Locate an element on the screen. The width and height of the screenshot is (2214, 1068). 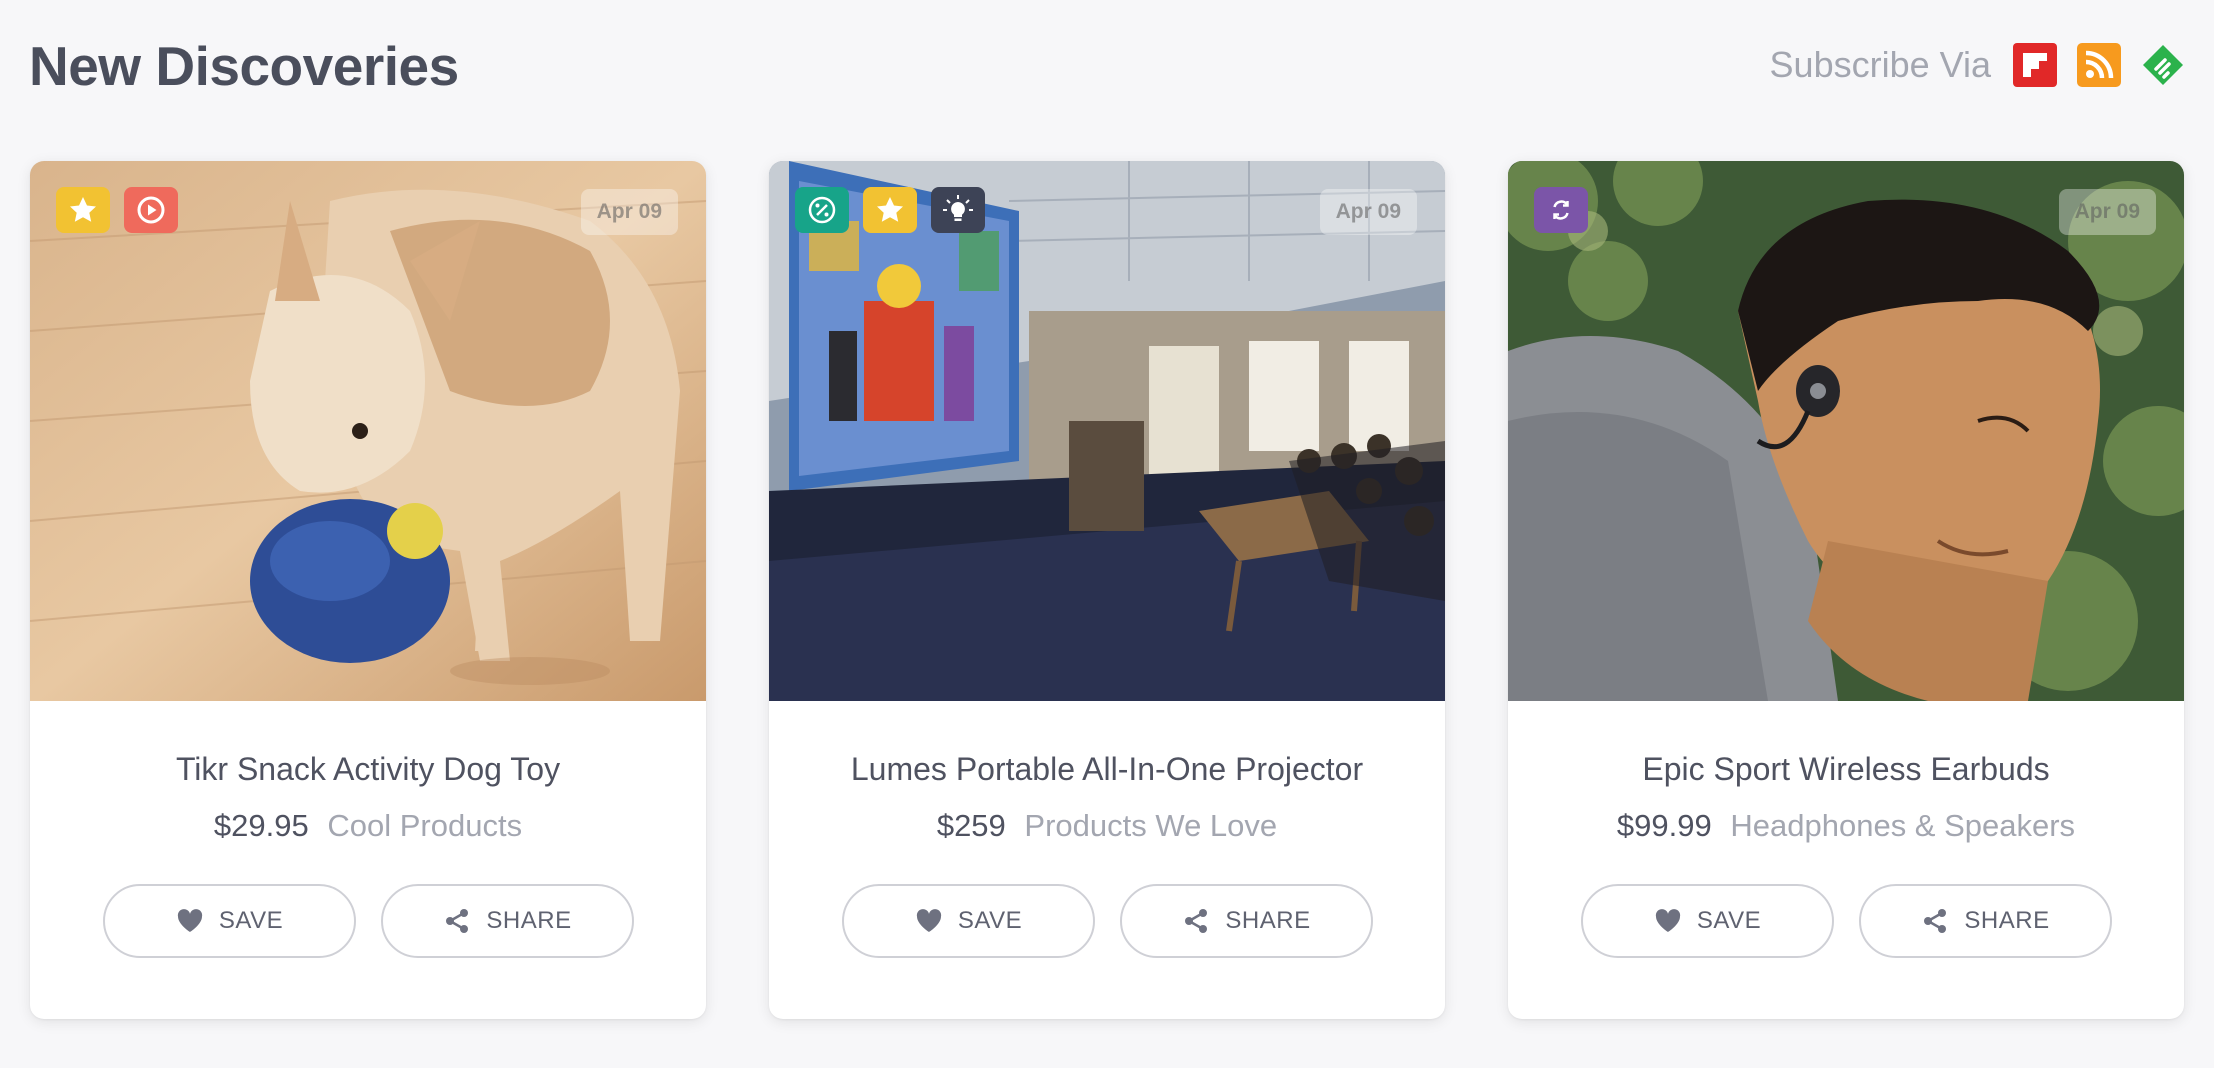
rss-icon is located at coordinates (2099, 65).